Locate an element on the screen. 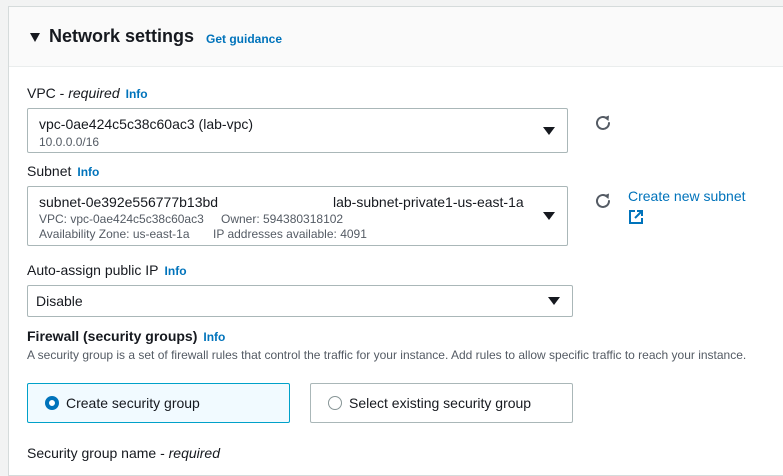  subnet-label-text: Subnet is located at coordinates (49, 171).